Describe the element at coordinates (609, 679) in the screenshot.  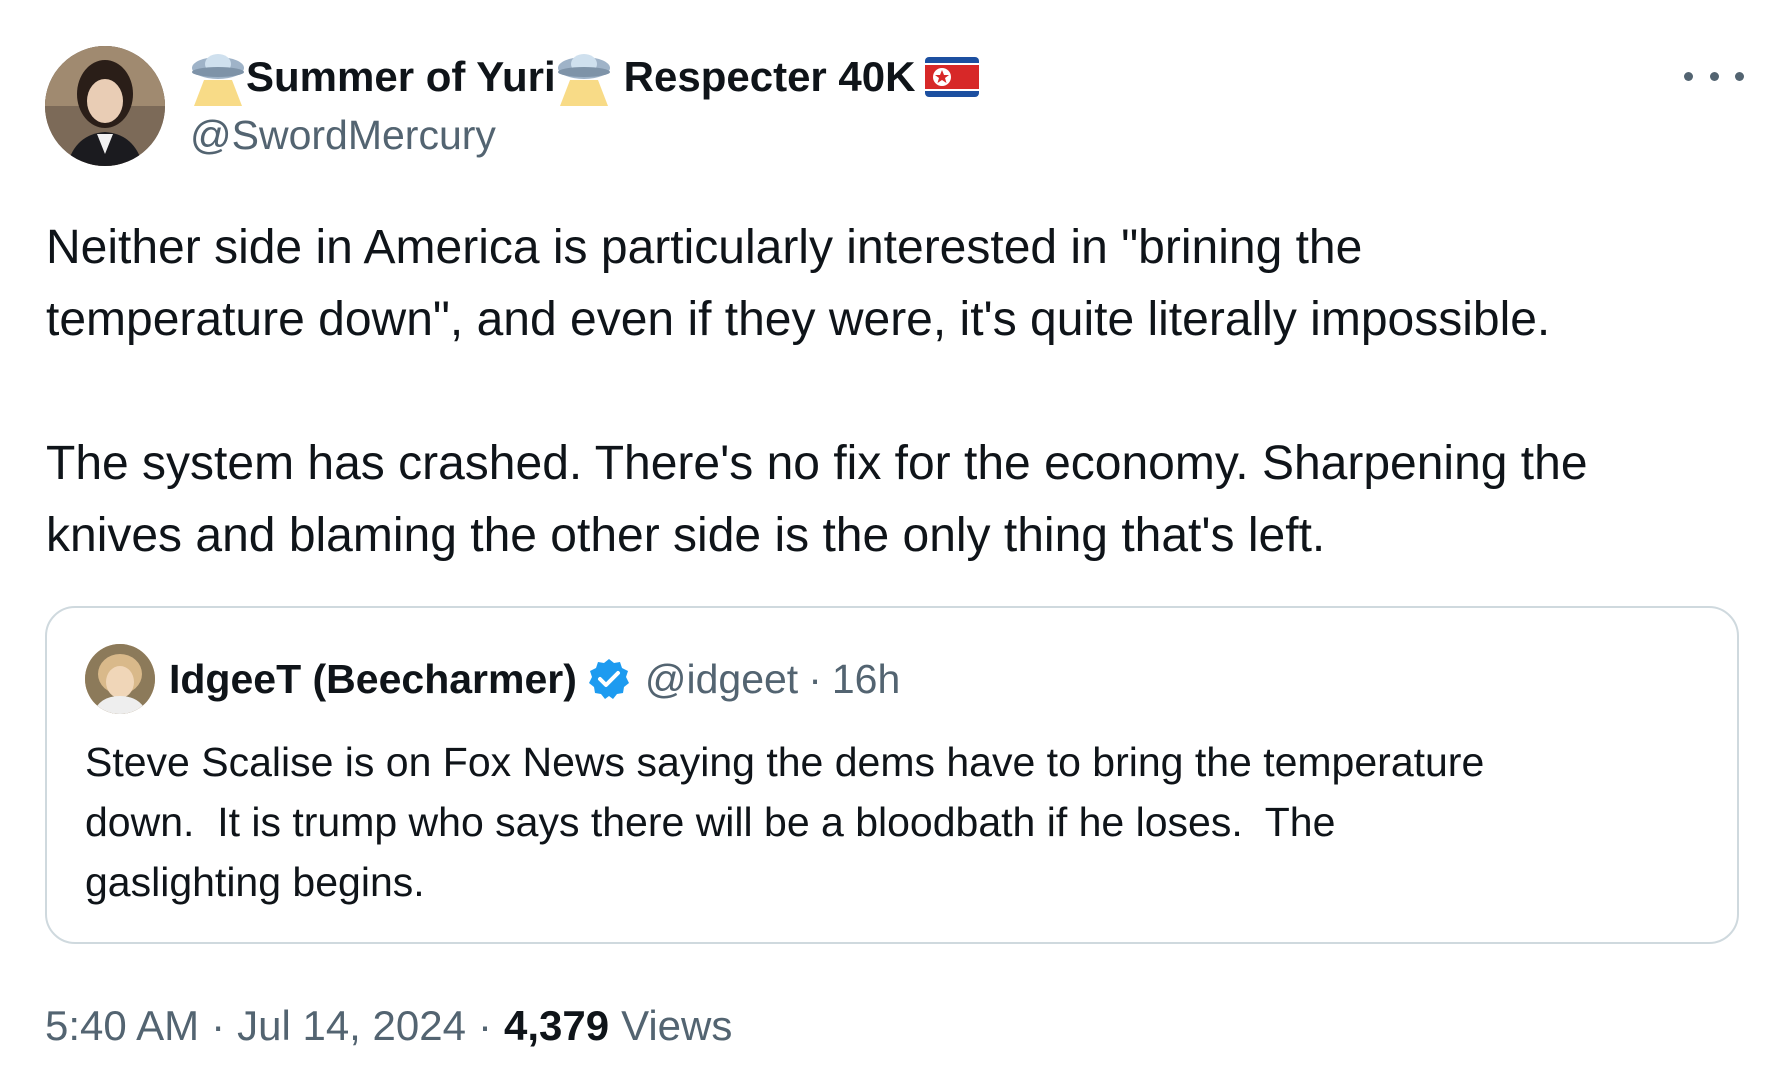
I see `verified-badge-icon` at that location.